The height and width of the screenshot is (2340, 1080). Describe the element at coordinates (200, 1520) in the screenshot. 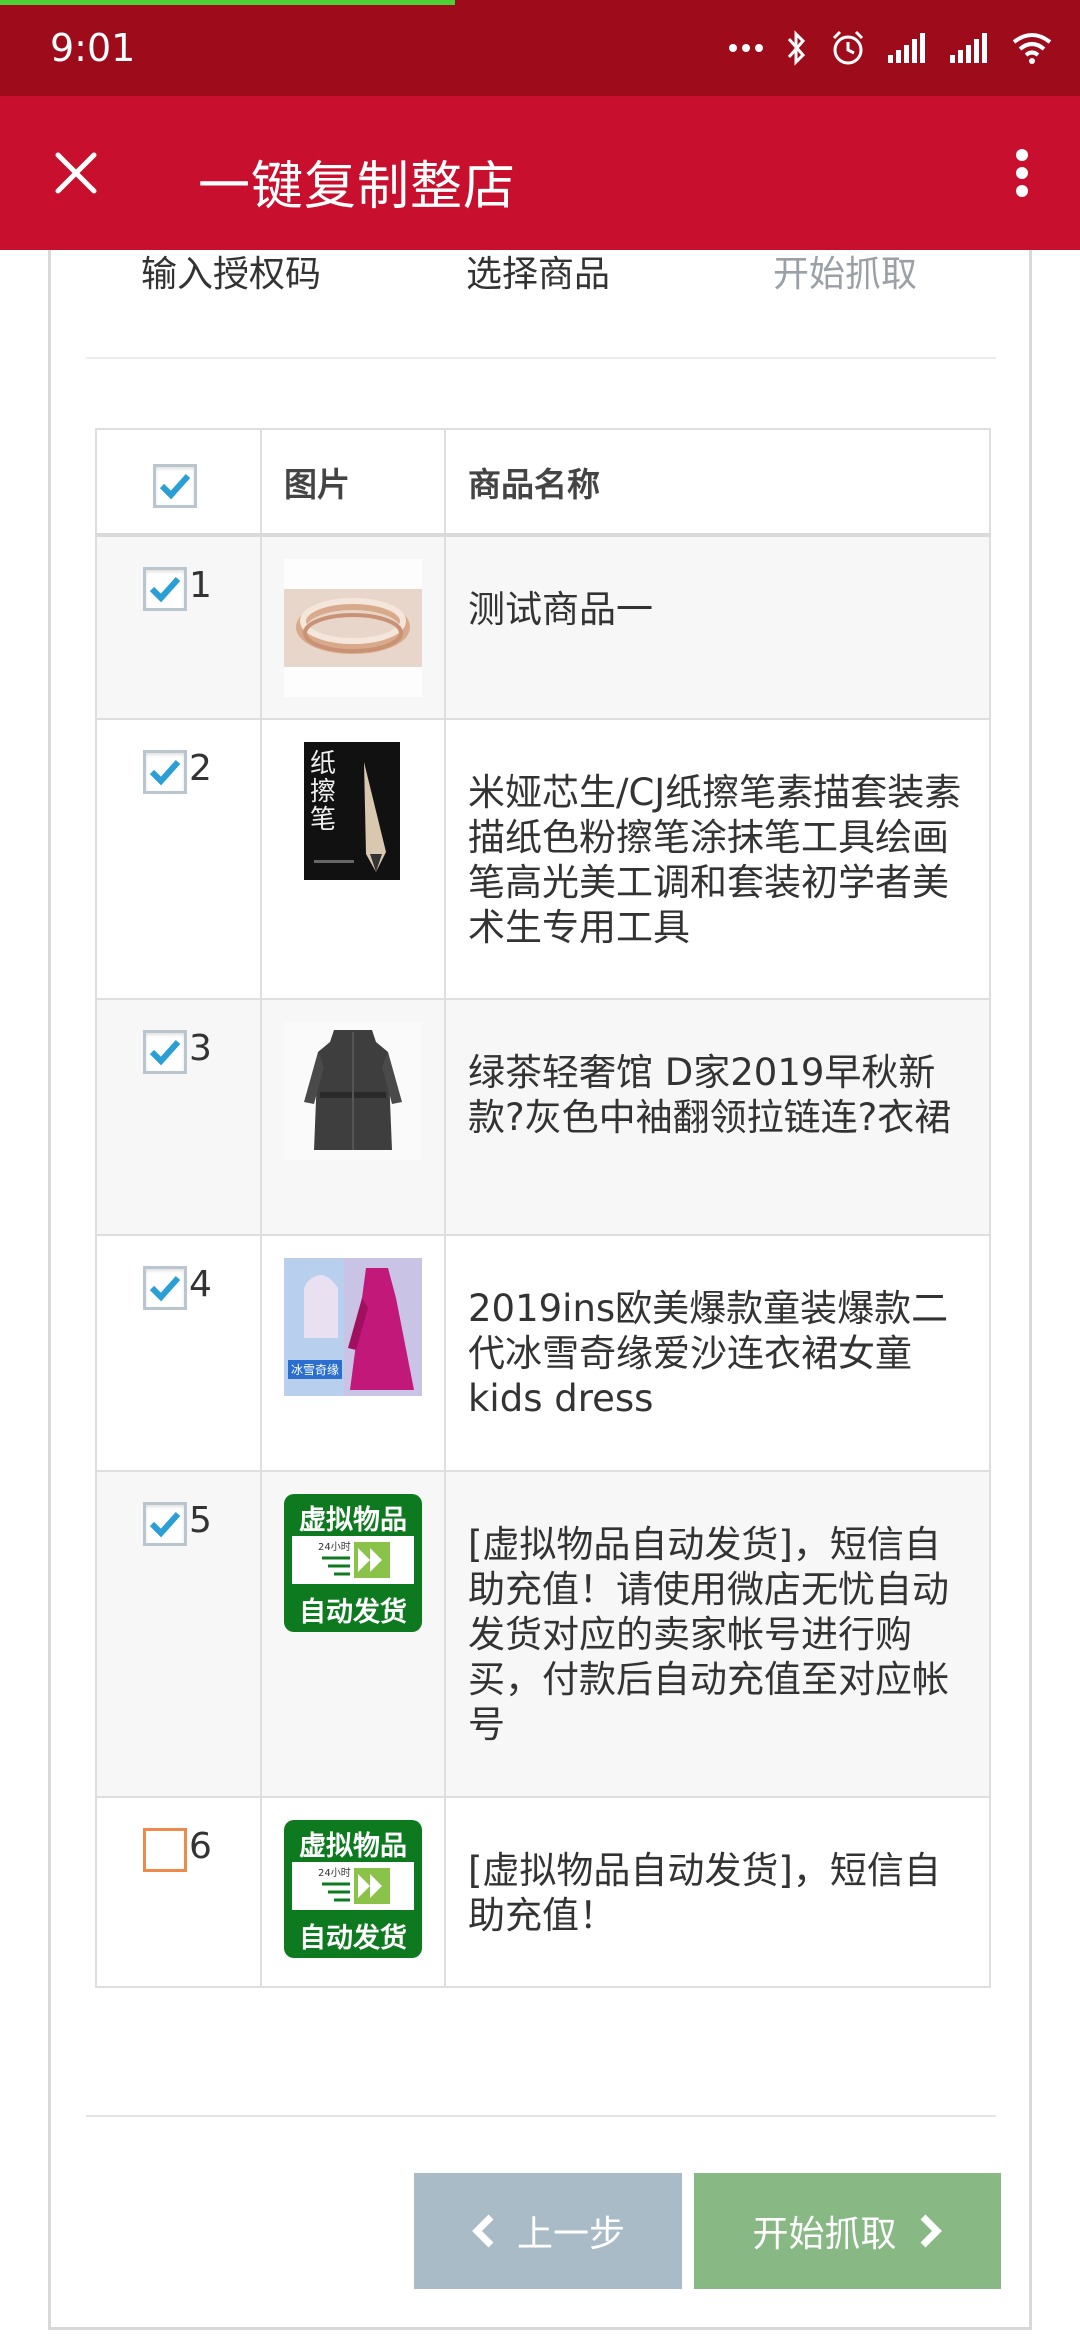

I see `row-number: 5` at that location.